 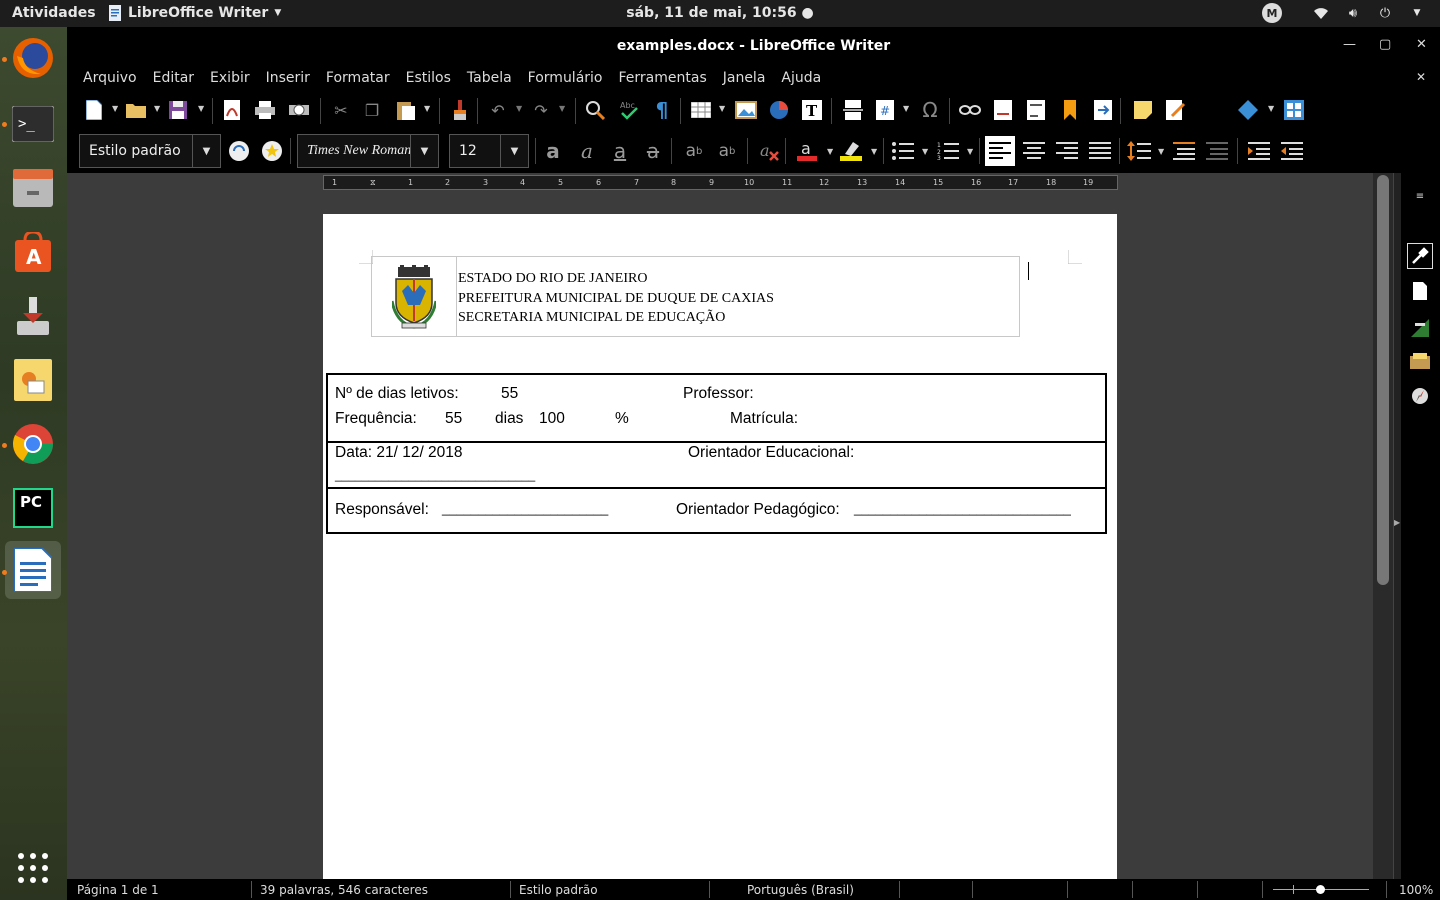 What do you see at coordinates (565, 78) in the screenshot?
I see `menu-formulario: Formulário` at bounding box center [565, 78].